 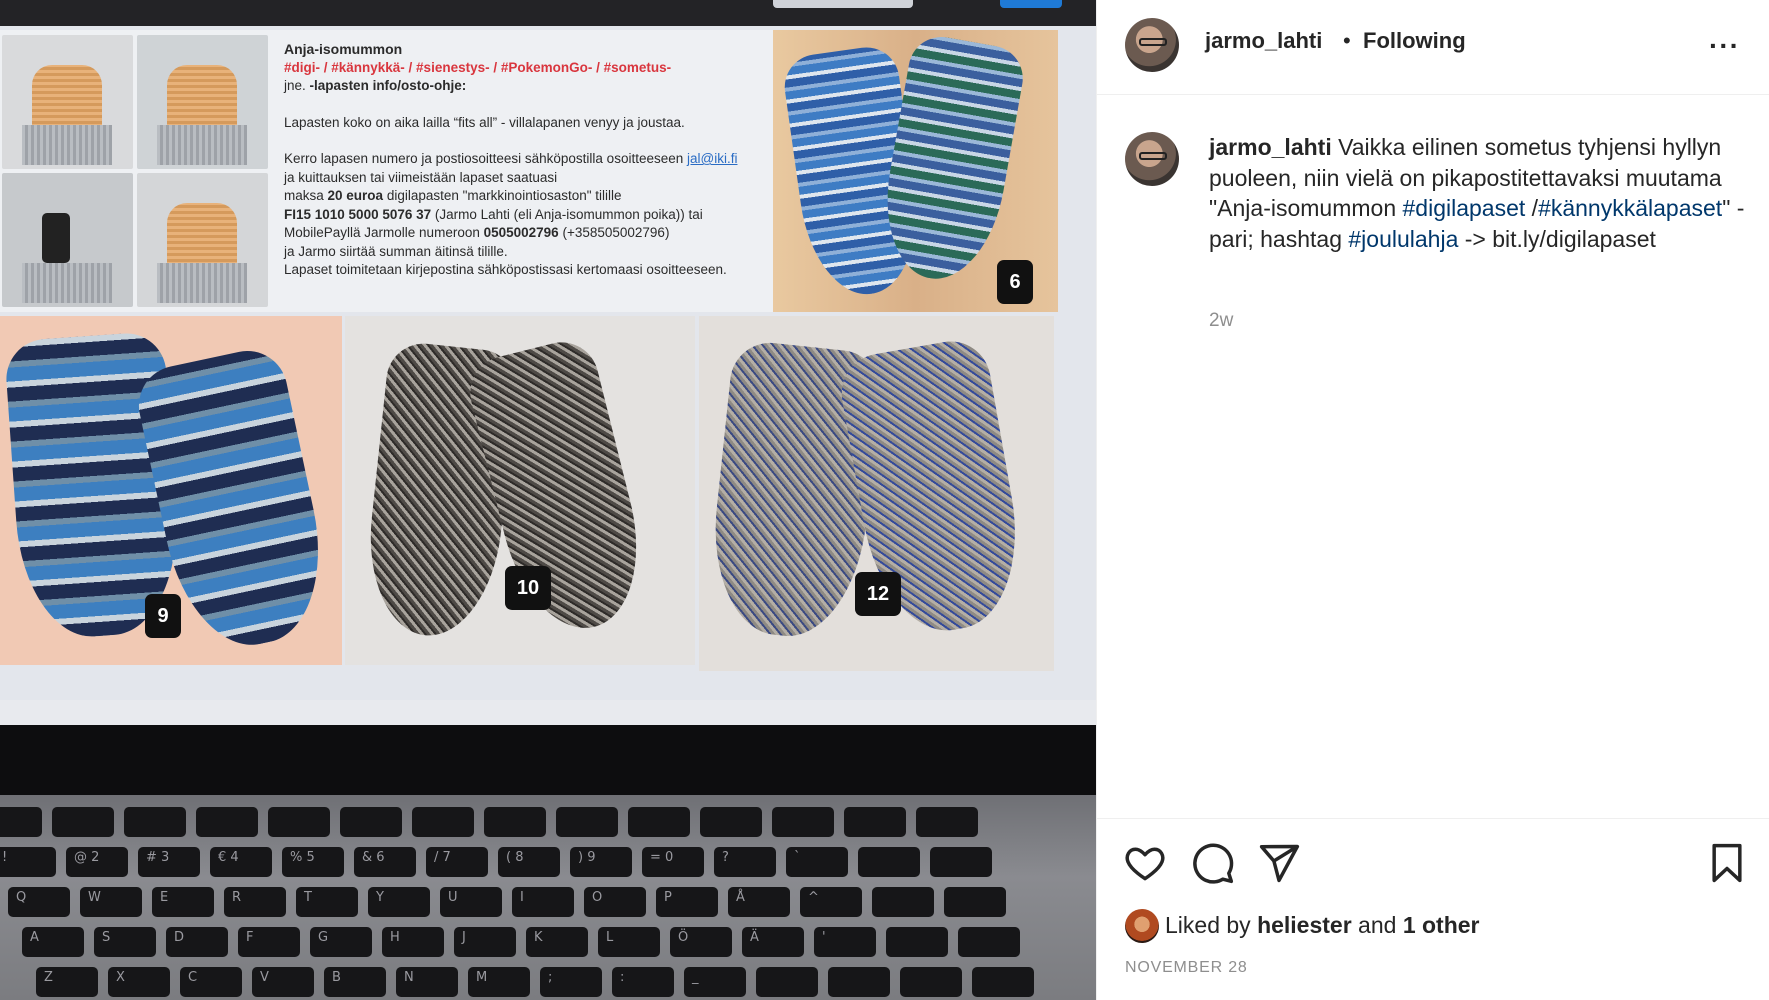 I want to click on mitten-photo-9: 9, so click(x=171, y=490).